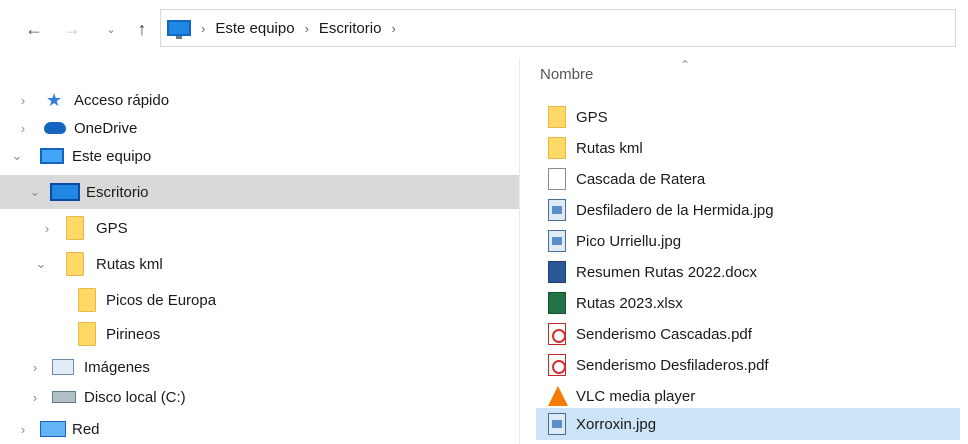 The width and height of the screenshot is (968, 444). What do you see at coordinates (254, 28) in the screenshot?
I see `breadcrumb-este-equipo: Este equipo` at bounding box center [254, 28].